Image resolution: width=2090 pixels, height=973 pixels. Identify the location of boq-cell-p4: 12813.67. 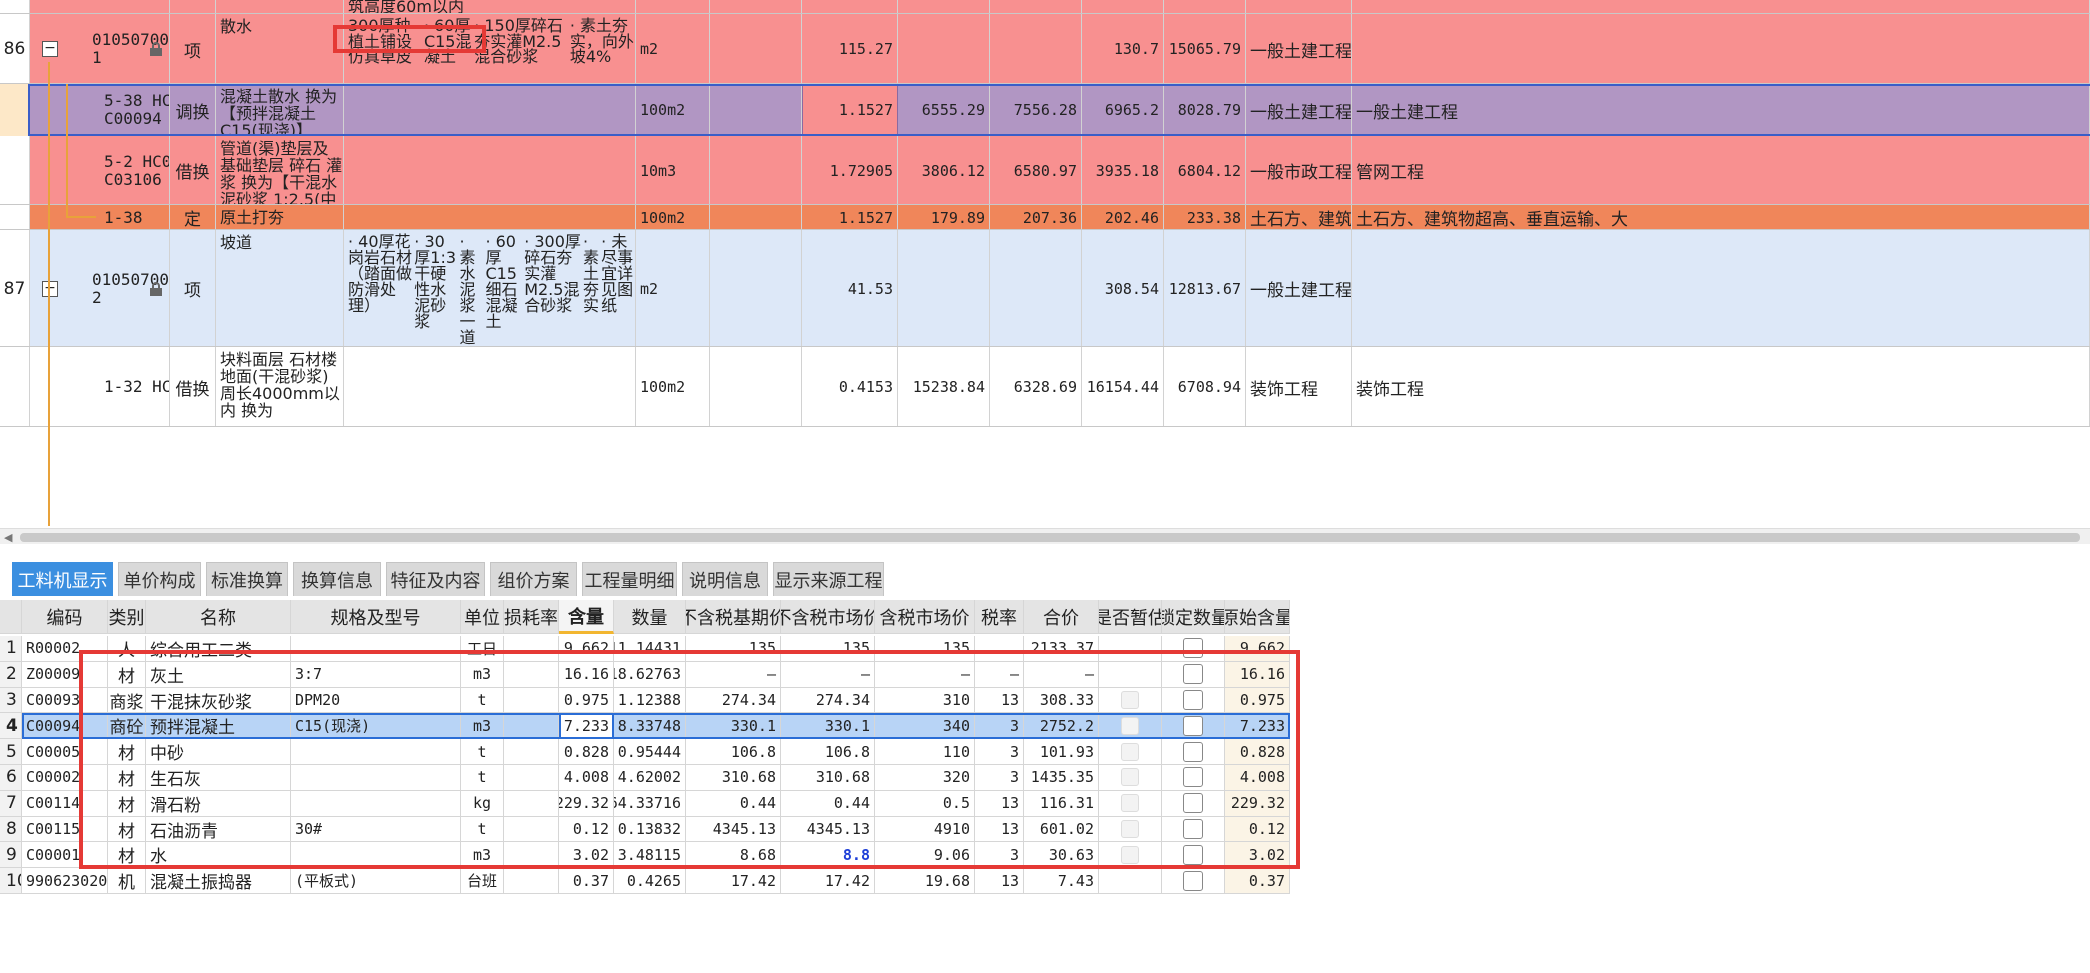
(1205, 288).